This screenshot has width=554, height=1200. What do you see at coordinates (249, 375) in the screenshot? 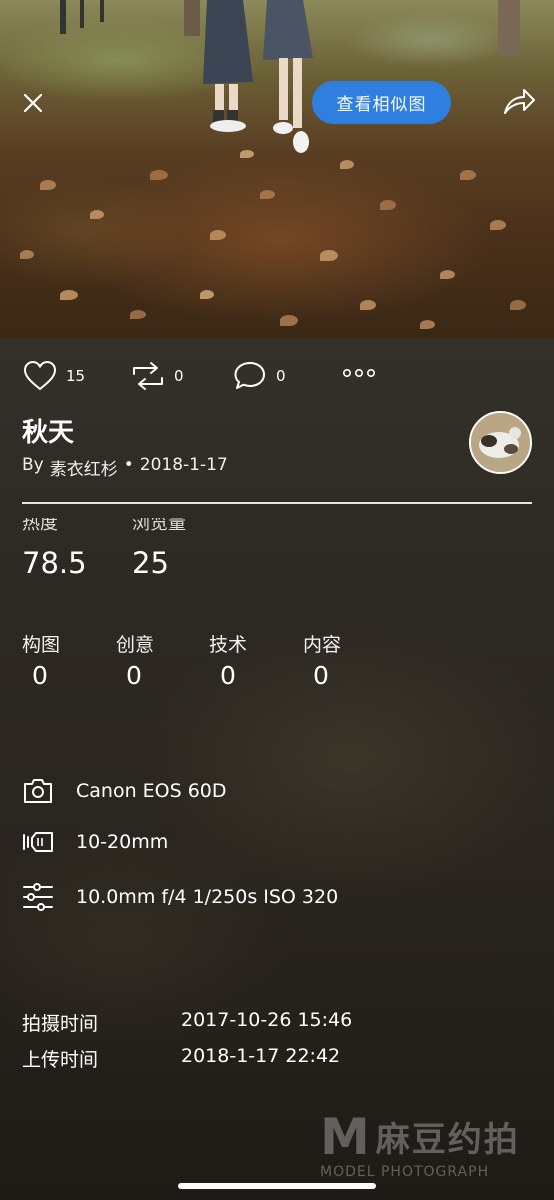
I see `comment-icon` at bounding box center [249, 375].